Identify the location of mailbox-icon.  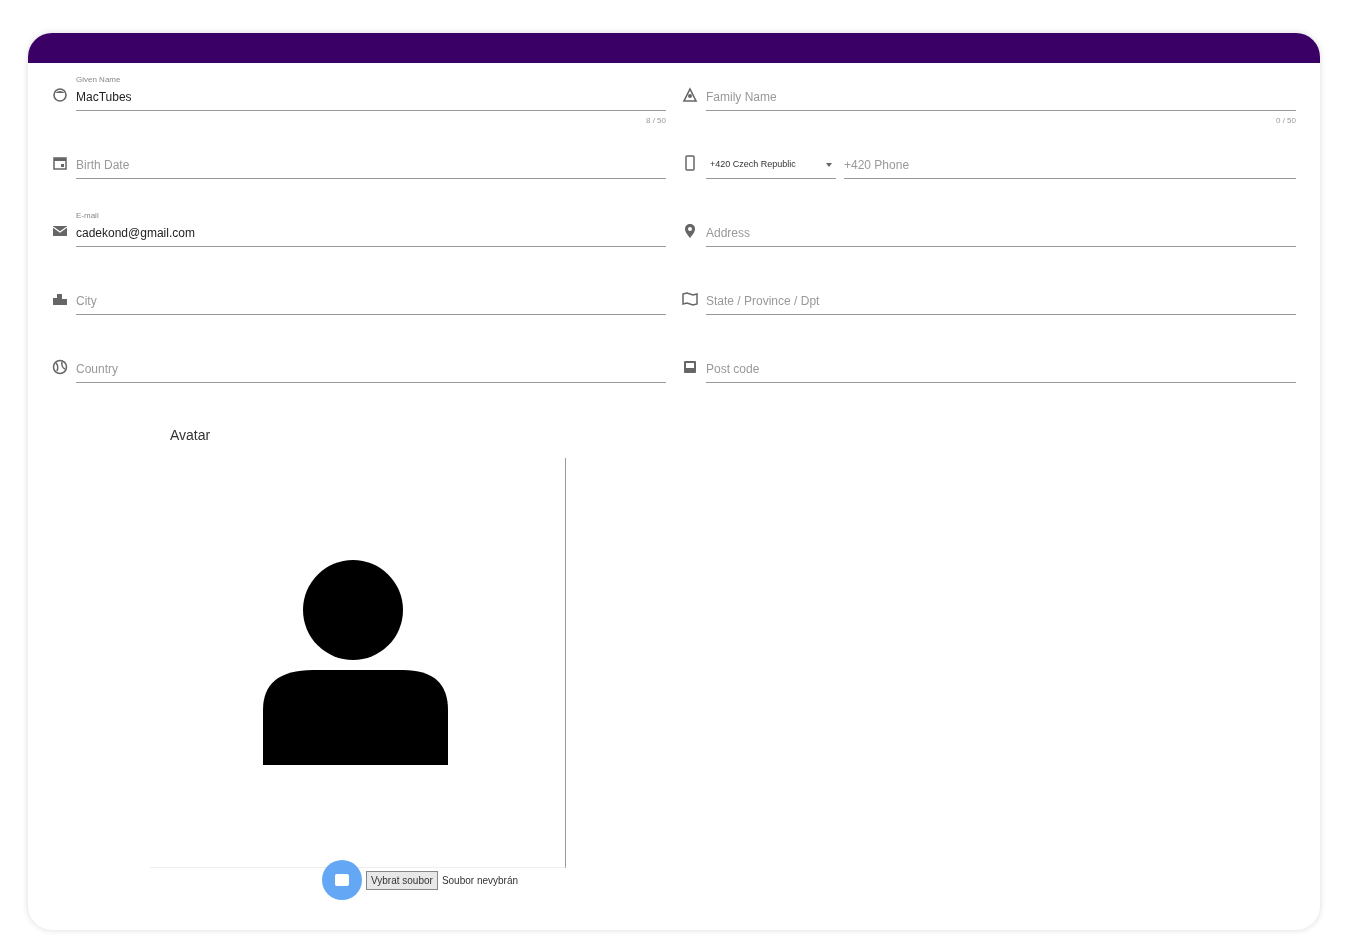
(690, 367).